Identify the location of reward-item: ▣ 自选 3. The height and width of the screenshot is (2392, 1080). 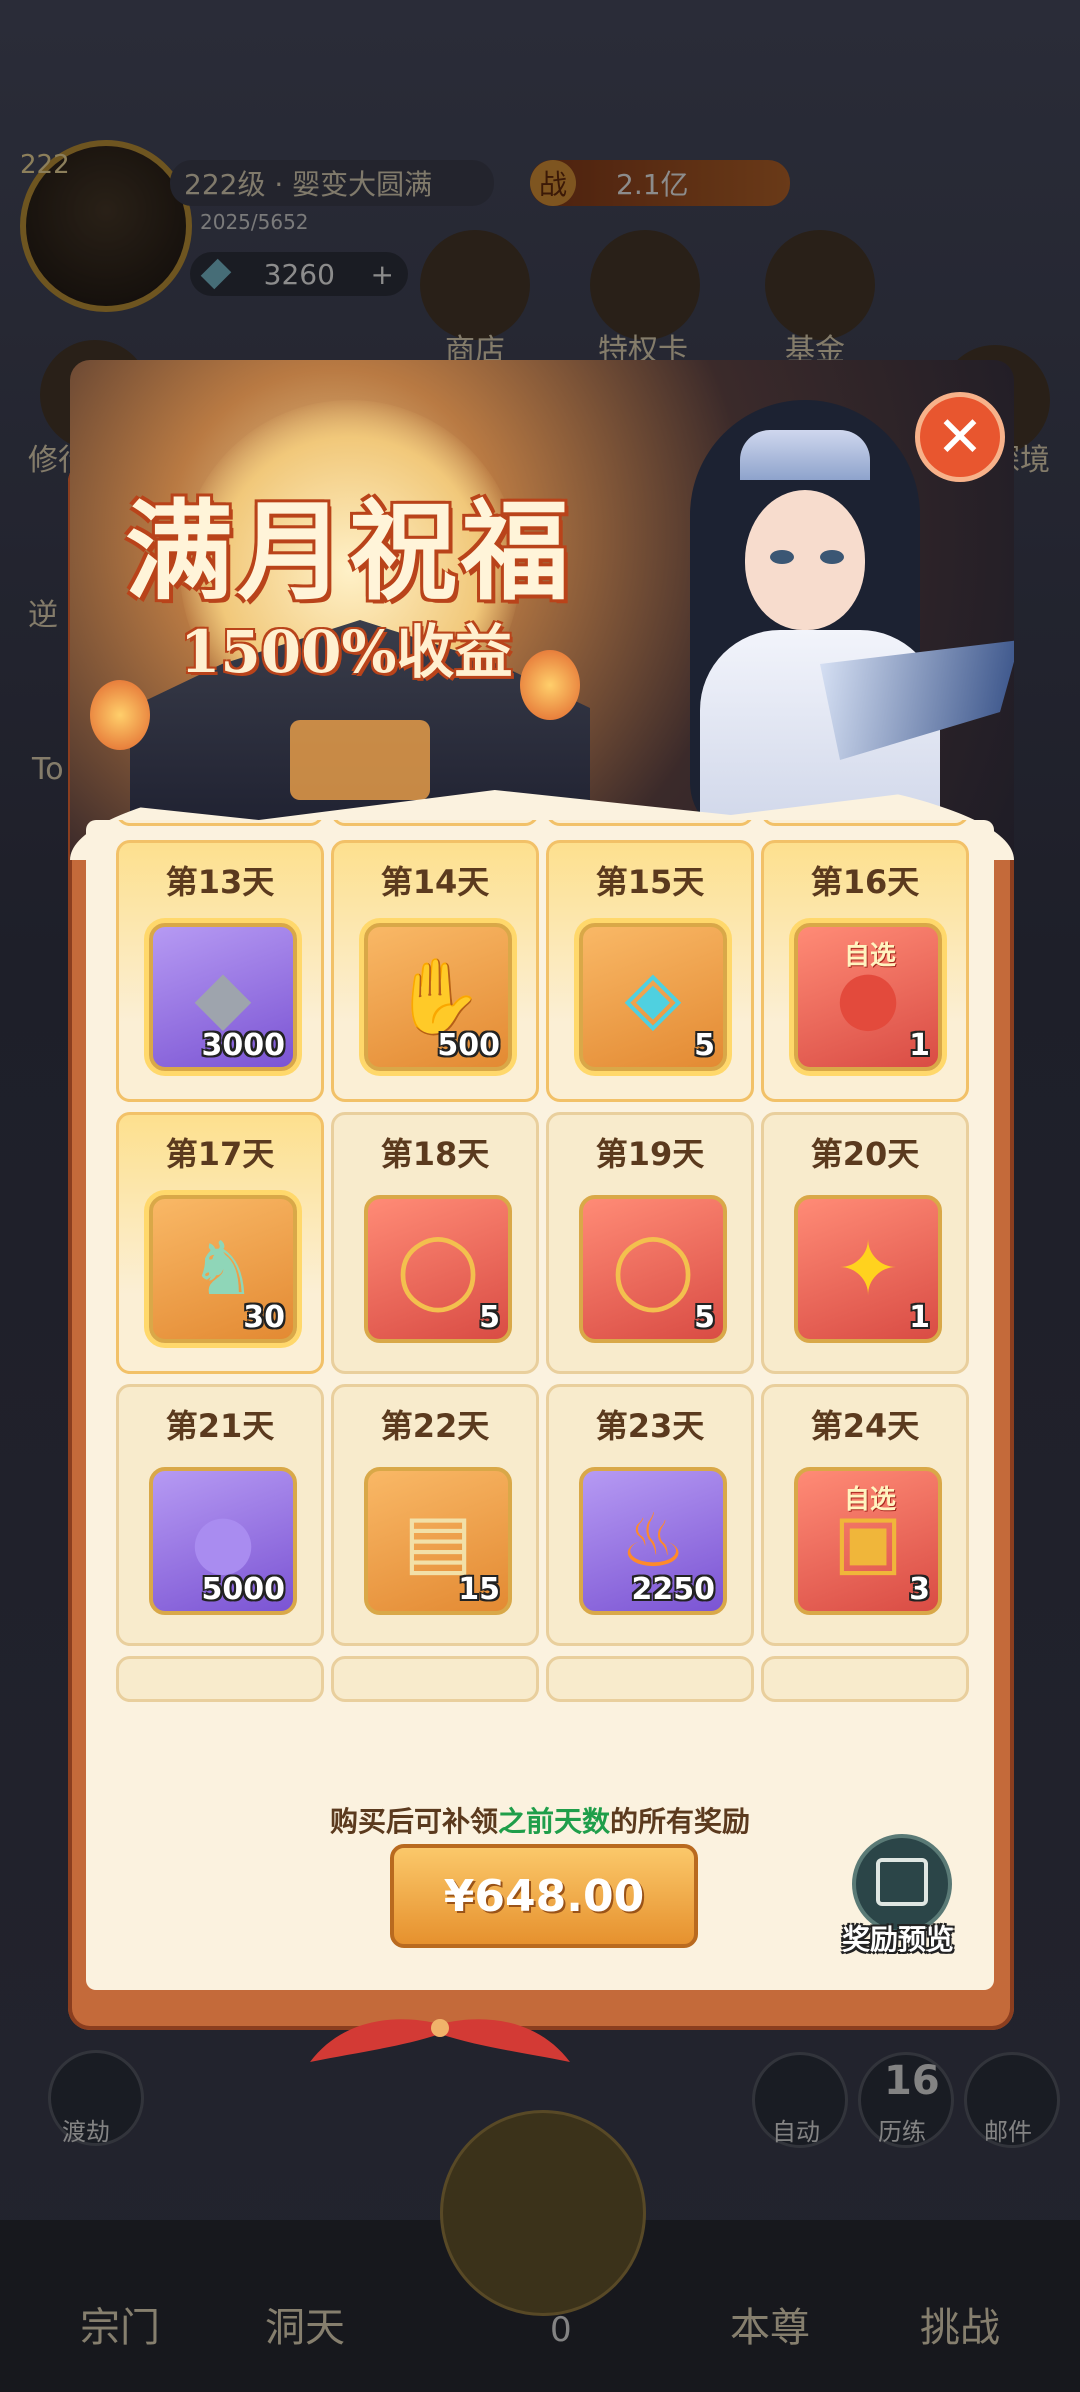
(868, 1541).